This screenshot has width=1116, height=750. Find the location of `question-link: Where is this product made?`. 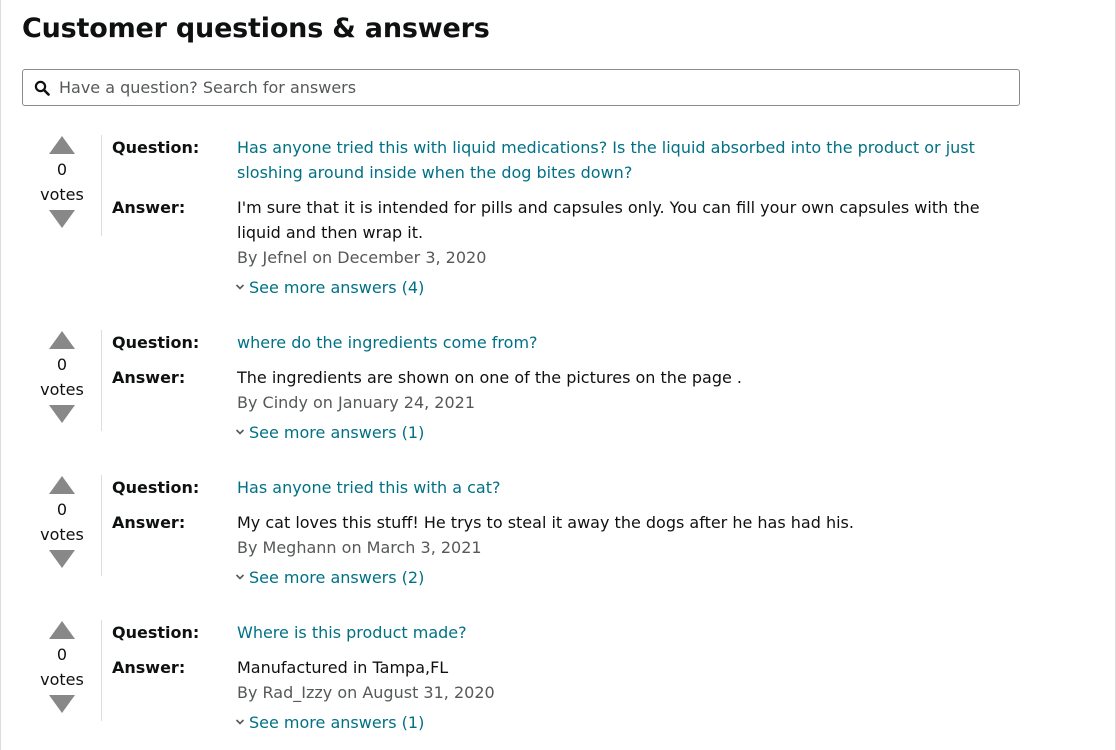

question-link: Where is this product made? is located at coordinates (632, 632).